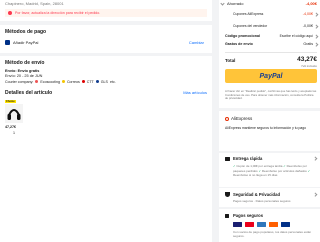 Image resolution: width=320 pixels, height=242 pixels. What do you see at coordinates (10, 101) in the screenshot?
I see `choice-badge: Choice` at bounding box center [10, 101].